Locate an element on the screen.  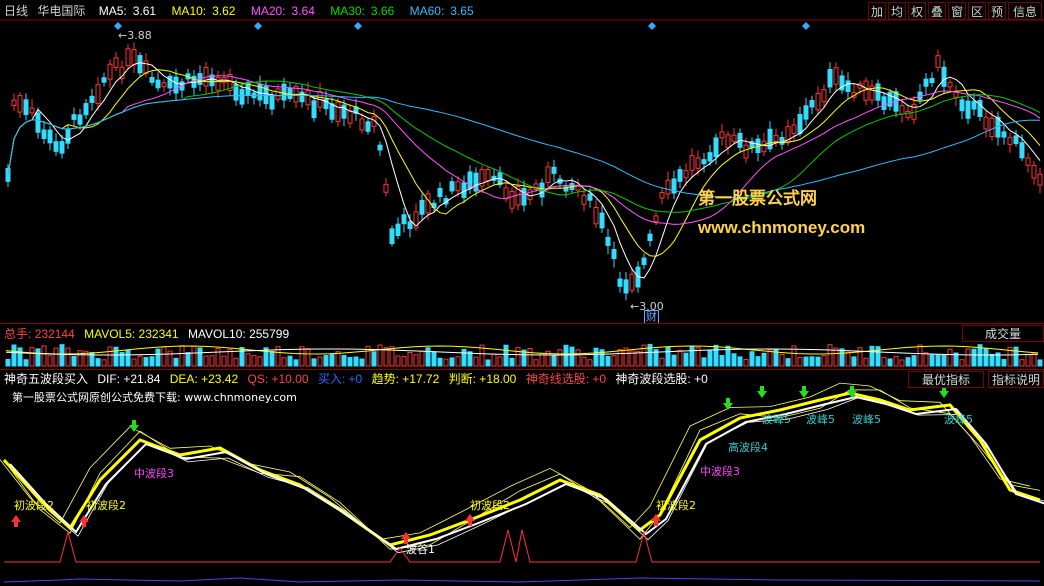
volume-indicator-button: 成交量 is located at coordinates (1003, 333).